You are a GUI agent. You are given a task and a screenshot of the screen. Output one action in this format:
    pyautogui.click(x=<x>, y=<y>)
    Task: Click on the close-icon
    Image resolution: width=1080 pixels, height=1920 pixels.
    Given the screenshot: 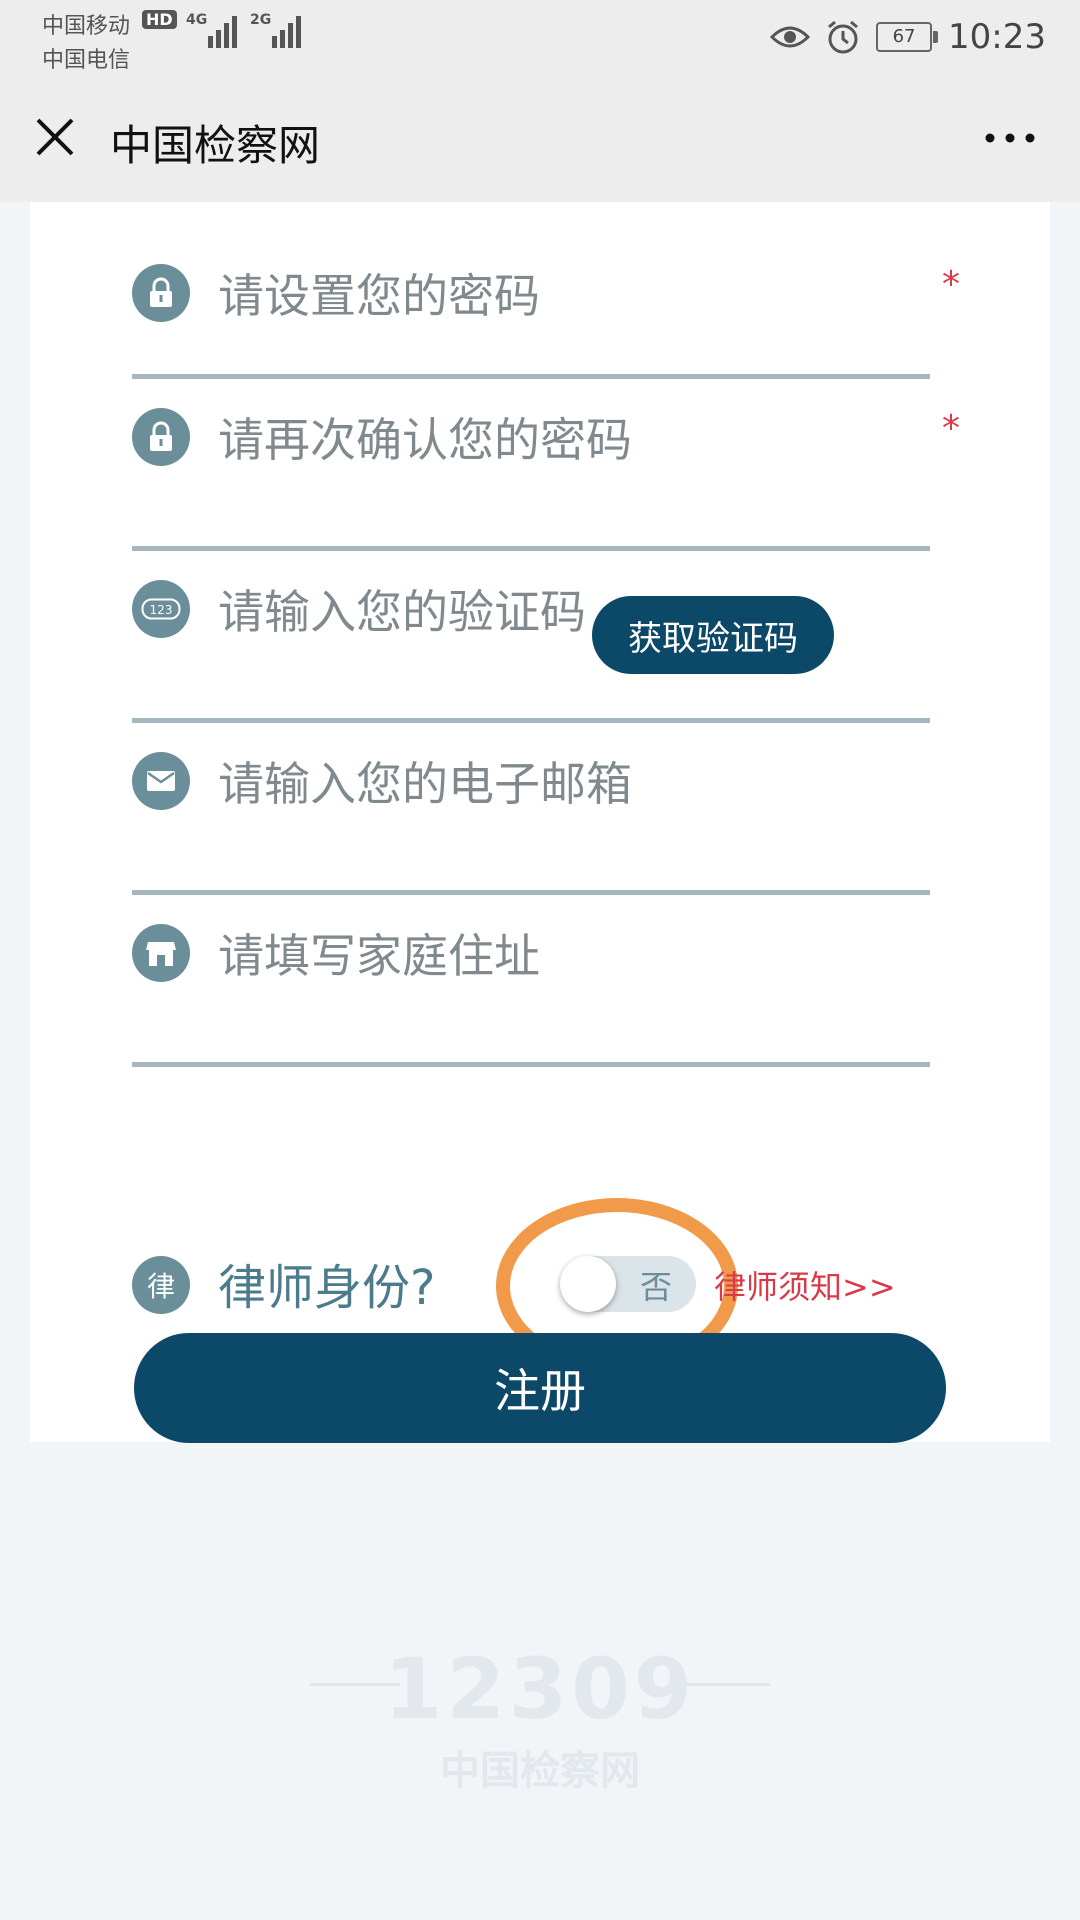 What is the action you would take?
    pyautogui.click(x=55, y=137)
    